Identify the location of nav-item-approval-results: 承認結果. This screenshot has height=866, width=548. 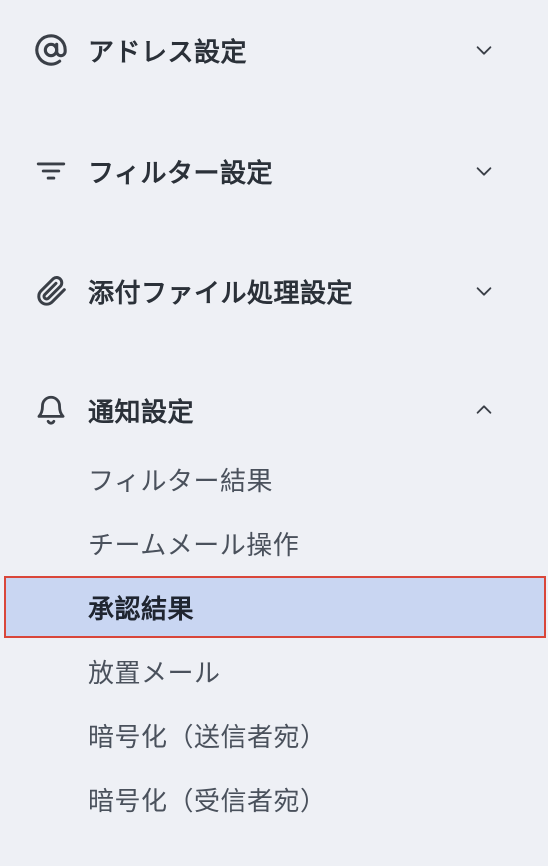
(275, 607).